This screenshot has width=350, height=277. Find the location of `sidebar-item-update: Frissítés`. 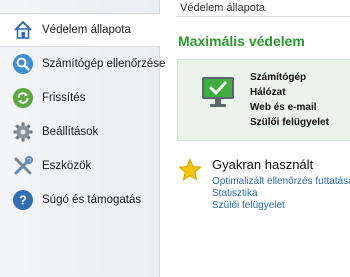

sidebar-item-update: Frissítés is located at coordinates (79, 98).